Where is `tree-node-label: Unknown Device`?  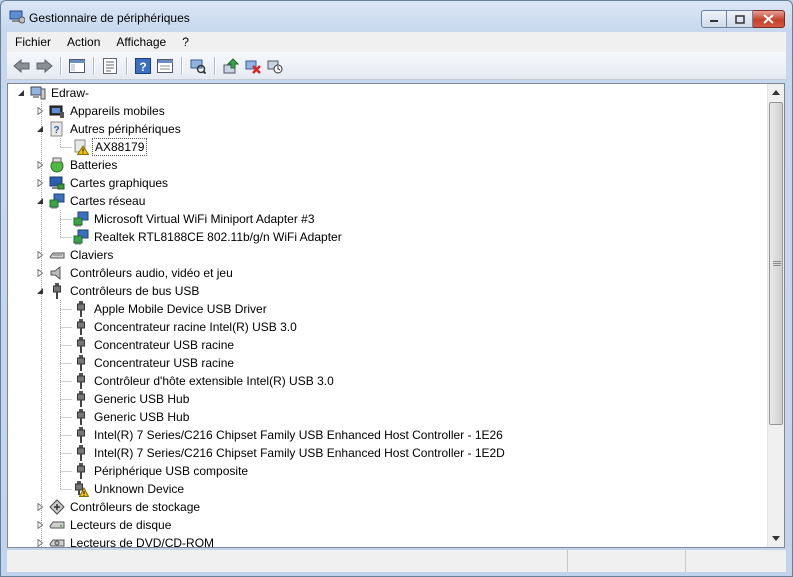 tree-node-label: Unknown Device is located at coordinates (139, 489).